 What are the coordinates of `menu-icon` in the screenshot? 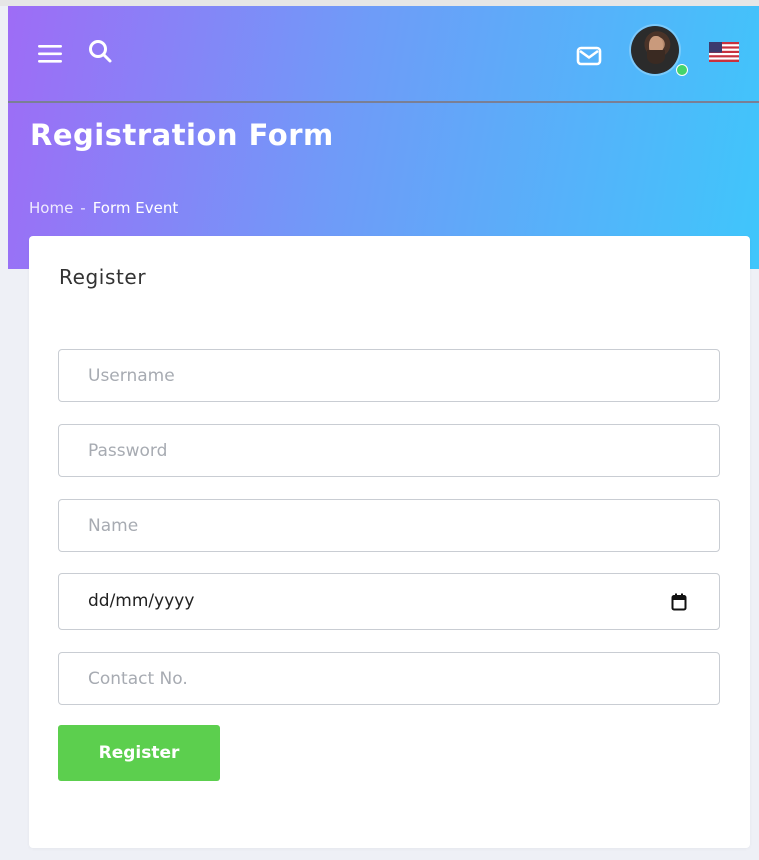 It's located at (51, 54).